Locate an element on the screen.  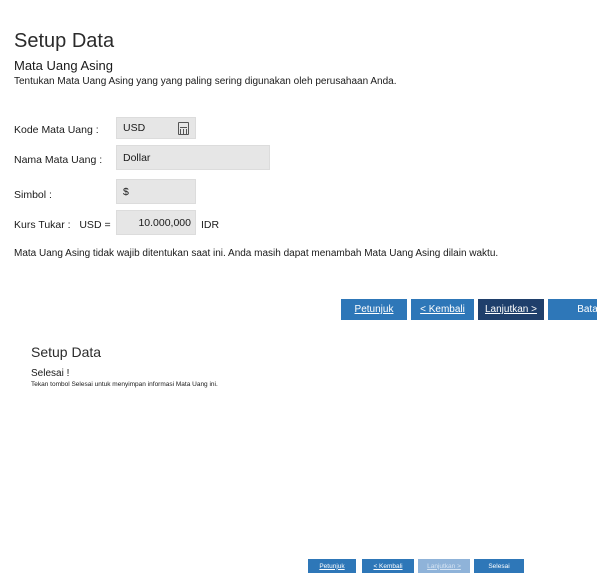
simbol-label: Simbol : is located at coordinates (33, 195).